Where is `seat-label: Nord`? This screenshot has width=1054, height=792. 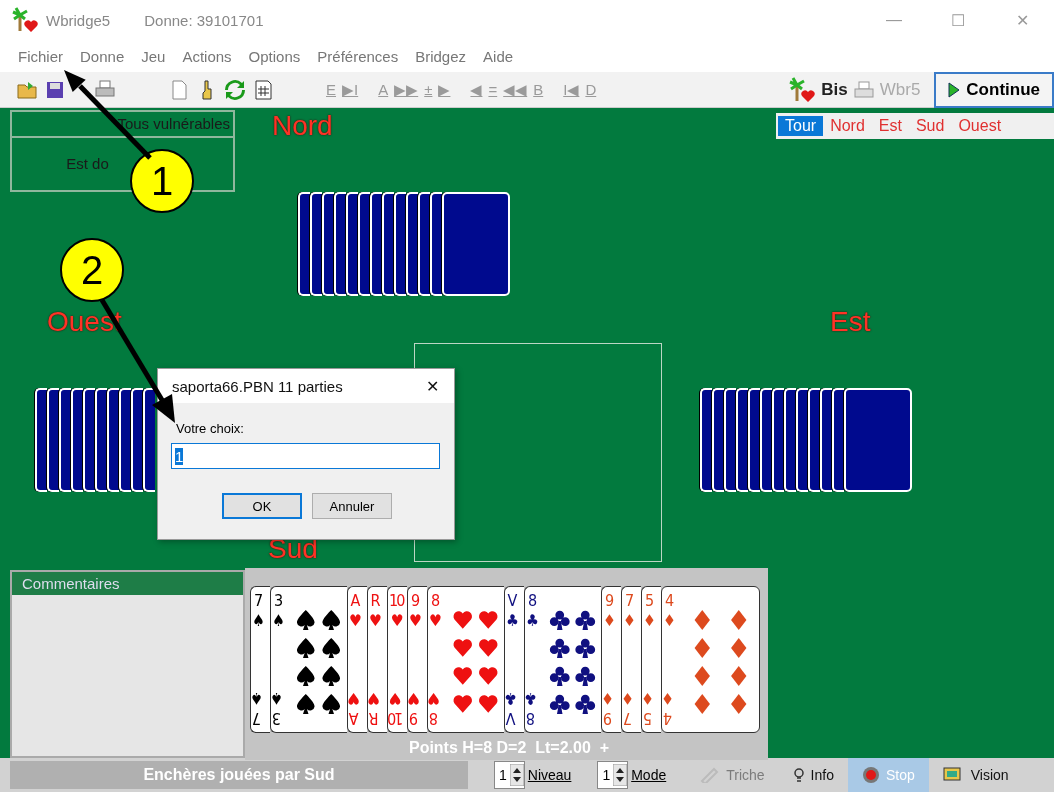 seat-label: Nord is located at coordinates (302, 126).